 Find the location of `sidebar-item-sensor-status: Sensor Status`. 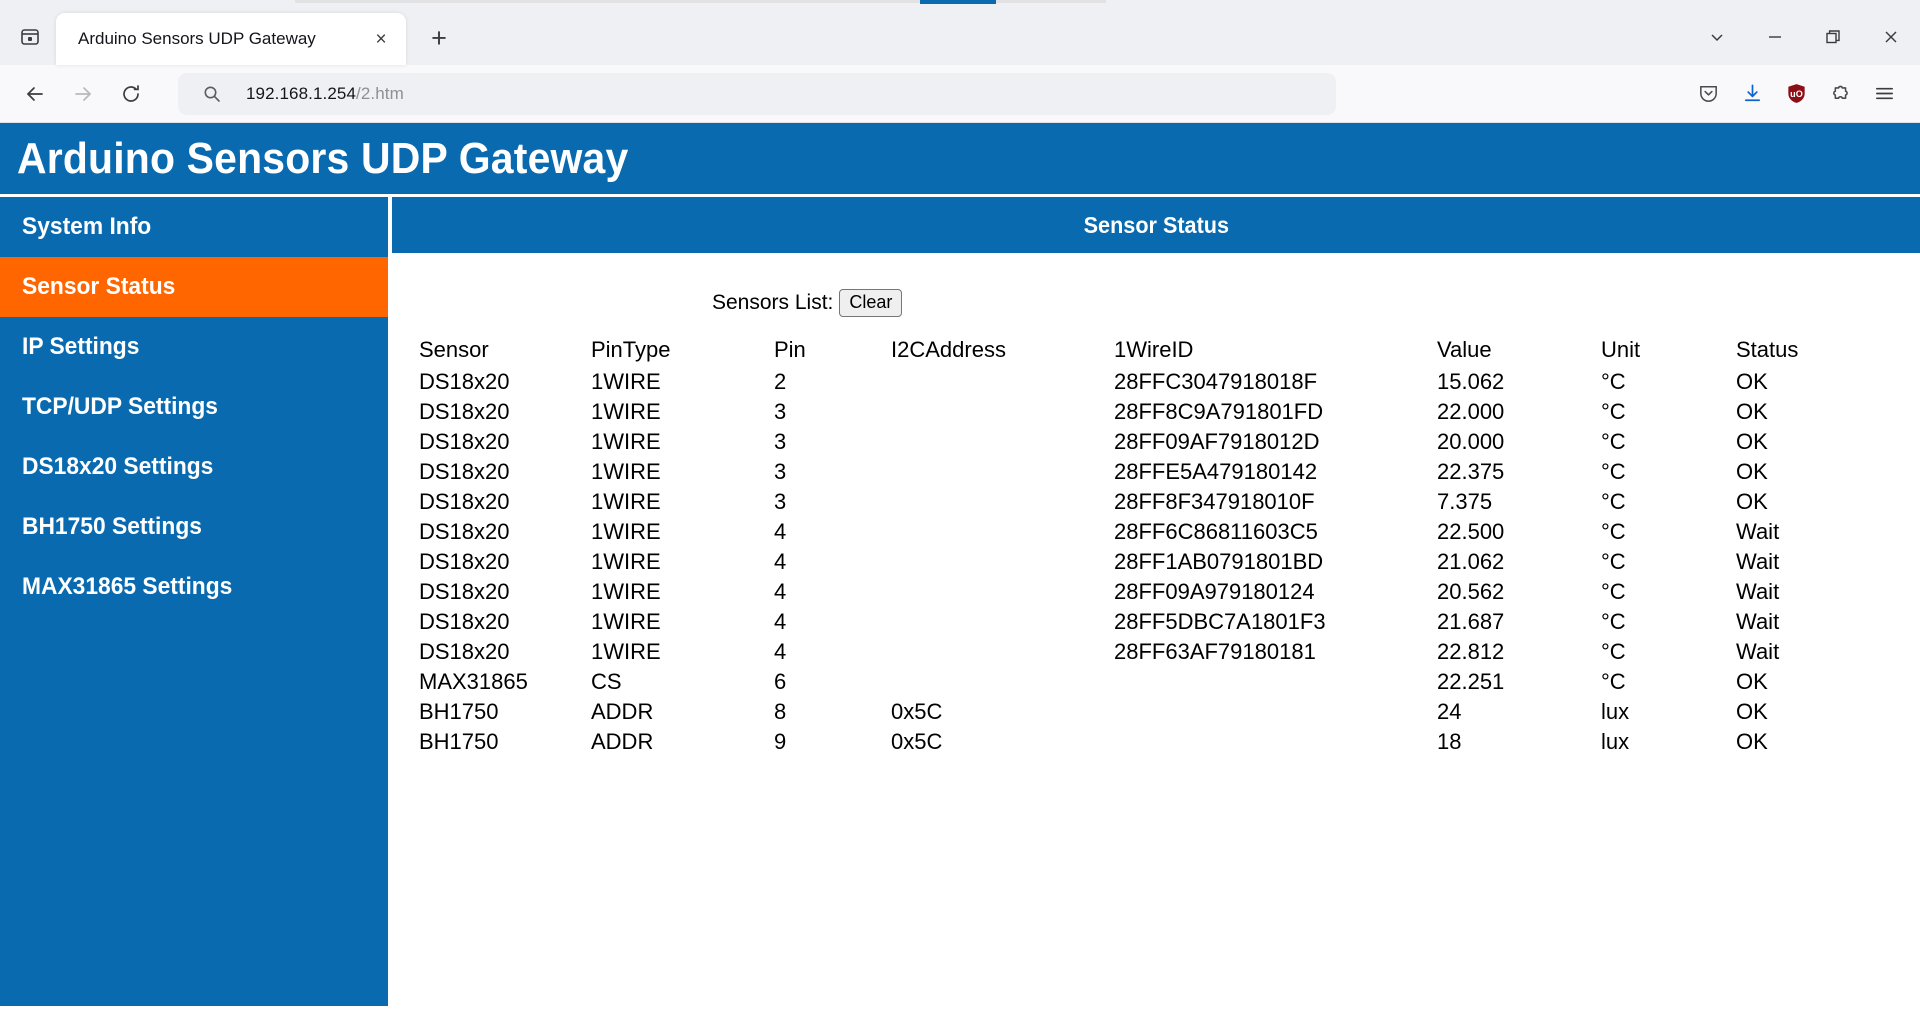

sidebar-item-sensor-status: Sensor Status is located at coordinates (194, 287).